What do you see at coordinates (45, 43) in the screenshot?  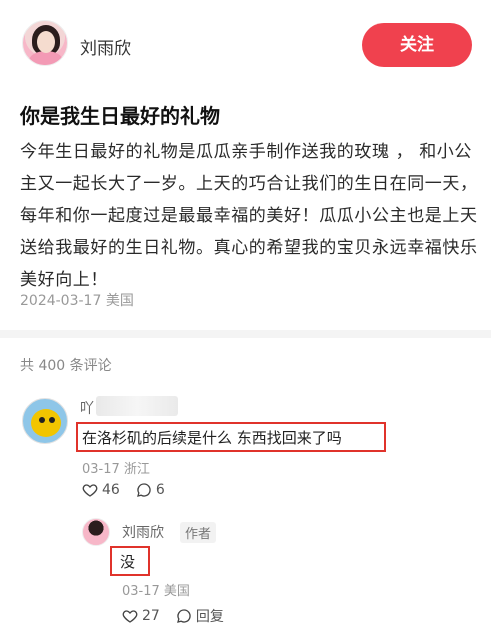 I see `author-avatar` at bounding box center [45, 43].